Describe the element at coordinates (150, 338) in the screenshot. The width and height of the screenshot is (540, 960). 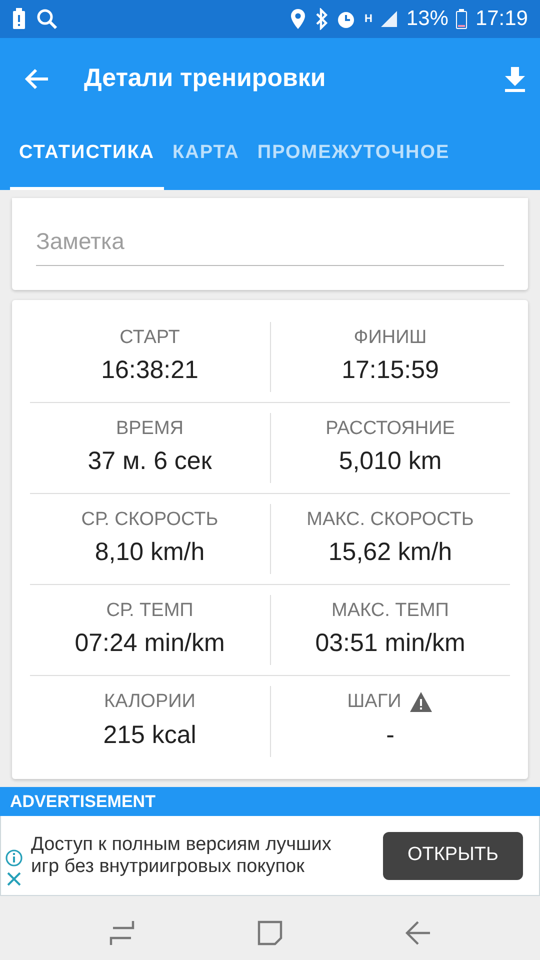
I see `stat-label: СТАРТ` at that location.